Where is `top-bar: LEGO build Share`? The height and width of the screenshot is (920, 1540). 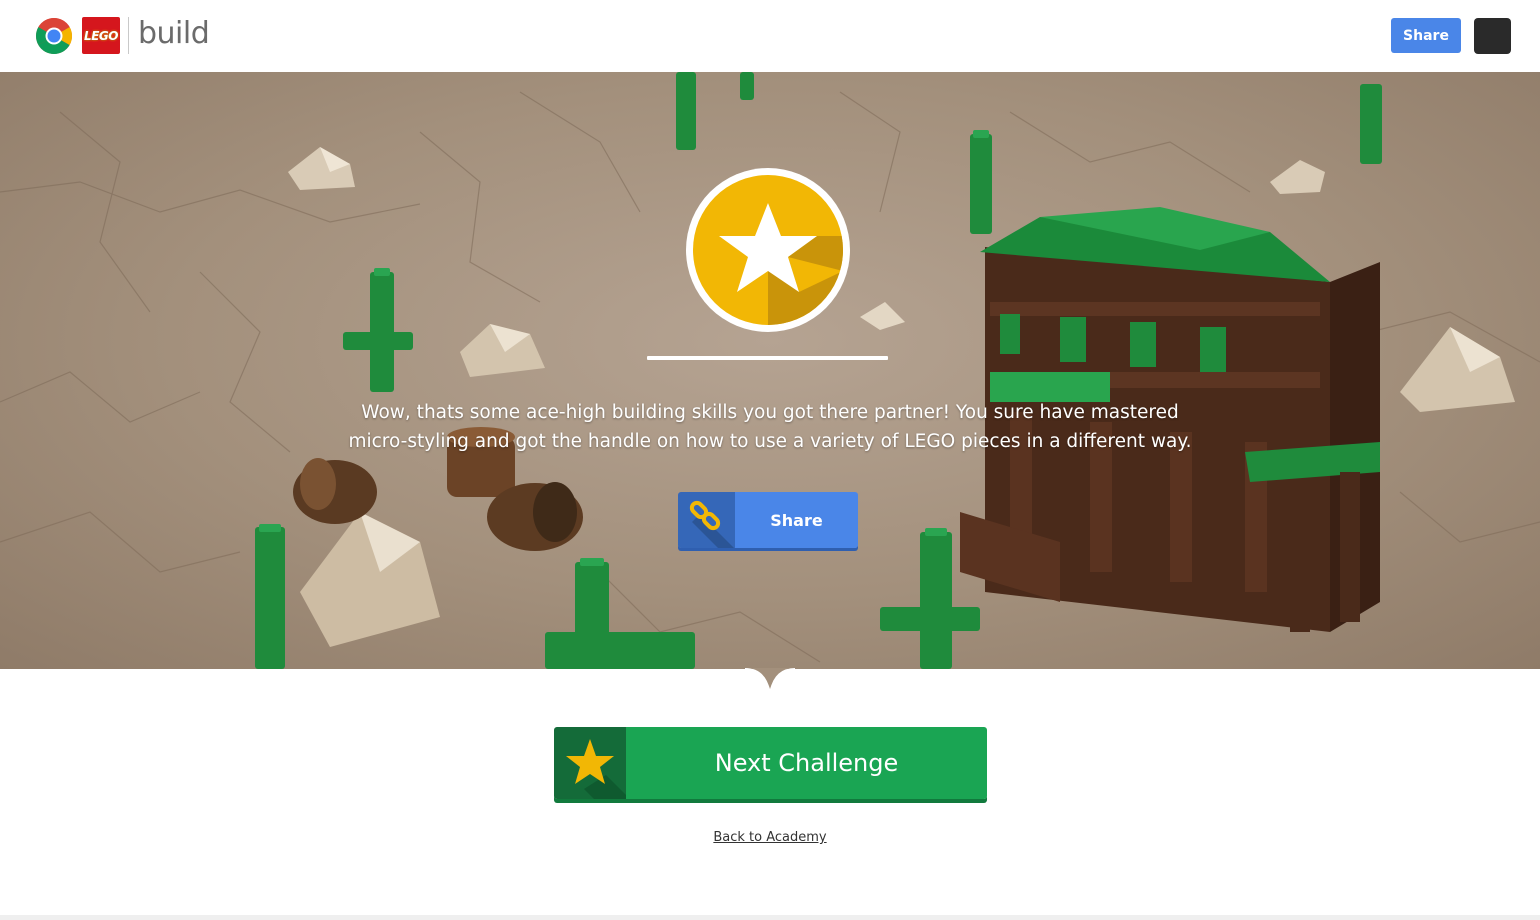
top-bar: LEGO build Share is located at coordinates (770, 36).